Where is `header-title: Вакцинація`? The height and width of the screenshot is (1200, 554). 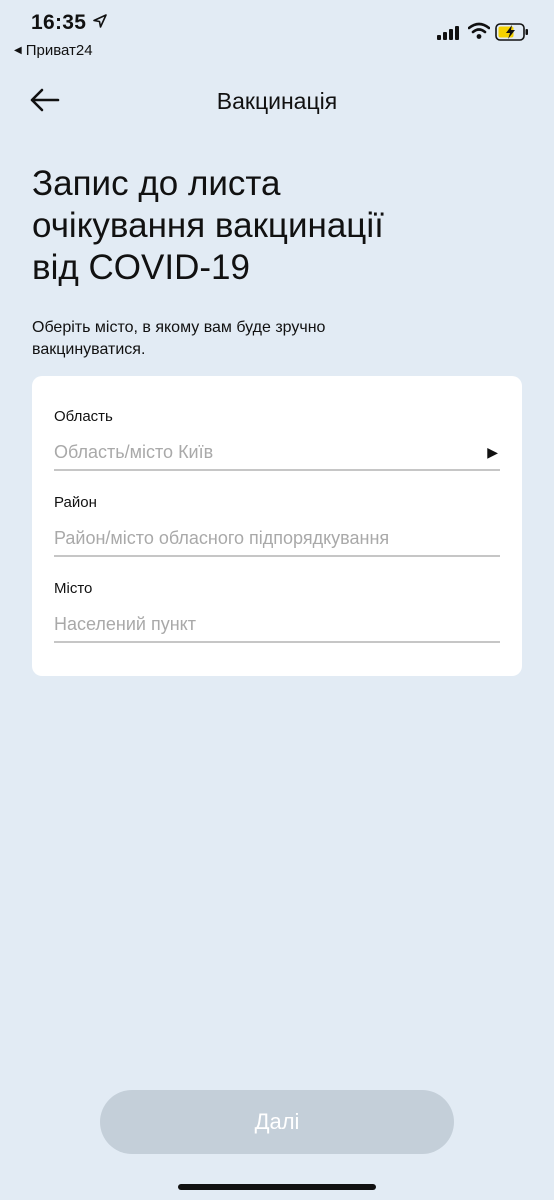
header-title: Вакцинація is located at coordinates (277, 101).